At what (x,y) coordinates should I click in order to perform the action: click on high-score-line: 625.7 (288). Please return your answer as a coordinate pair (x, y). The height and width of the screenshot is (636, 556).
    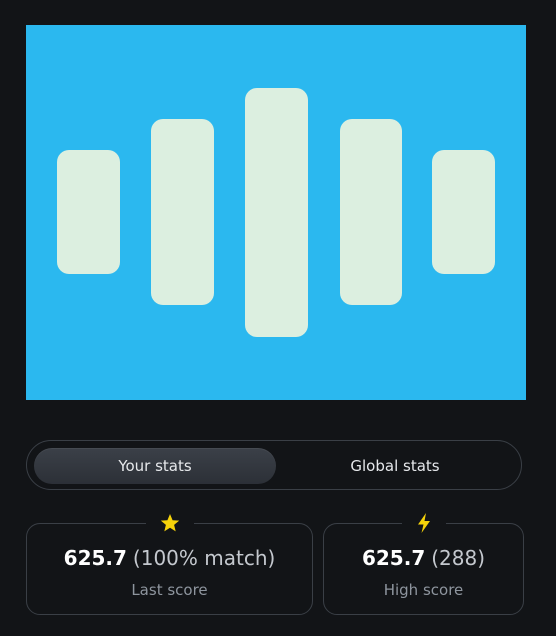
    Looking at the image, I should click on (423, 558).